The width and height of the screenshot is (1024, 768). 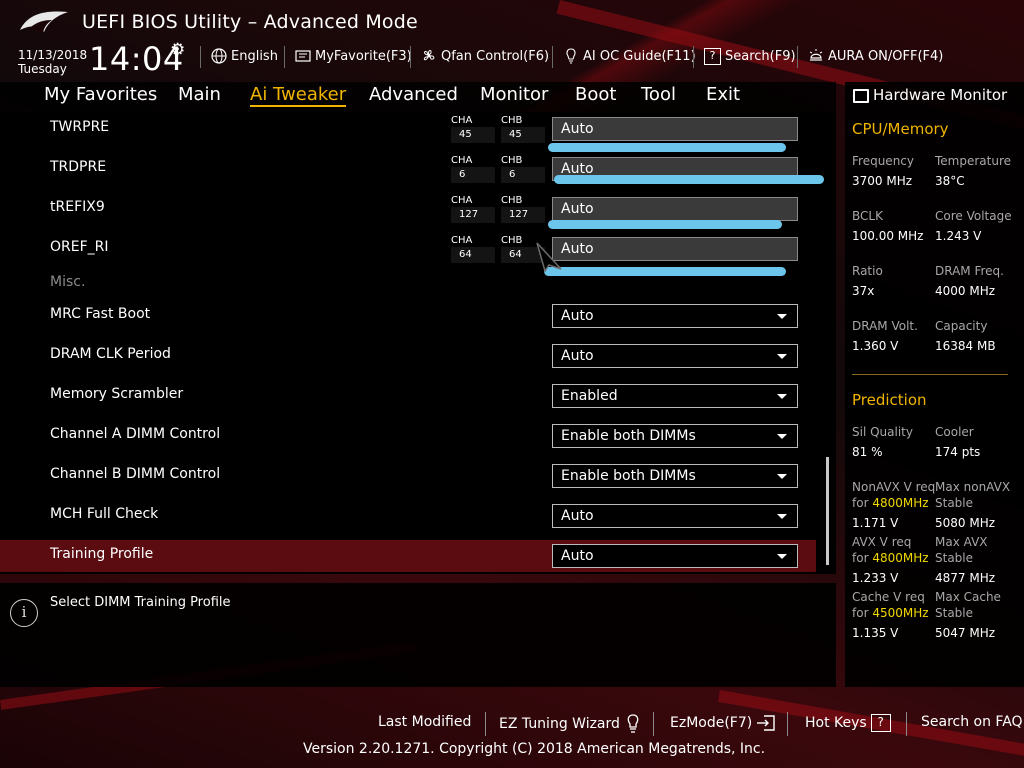 What do you see at coordinates (863, 291) in the screenshot?
I see `ratio-value: 37x` at bounding box center [863, 291].